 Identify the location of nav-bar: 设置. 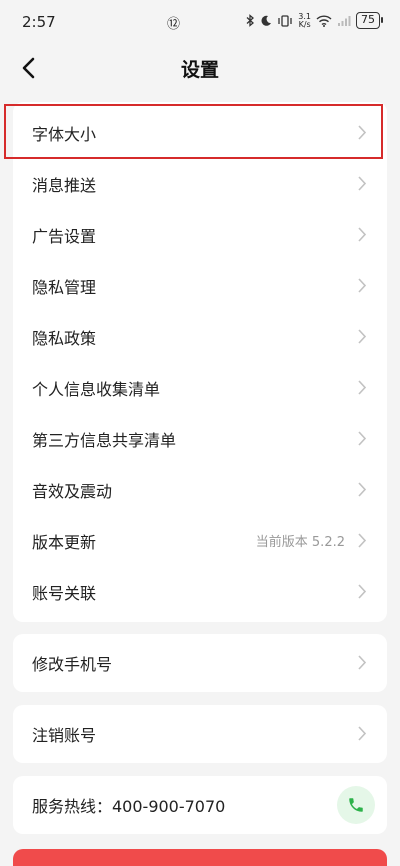
(200, 68).